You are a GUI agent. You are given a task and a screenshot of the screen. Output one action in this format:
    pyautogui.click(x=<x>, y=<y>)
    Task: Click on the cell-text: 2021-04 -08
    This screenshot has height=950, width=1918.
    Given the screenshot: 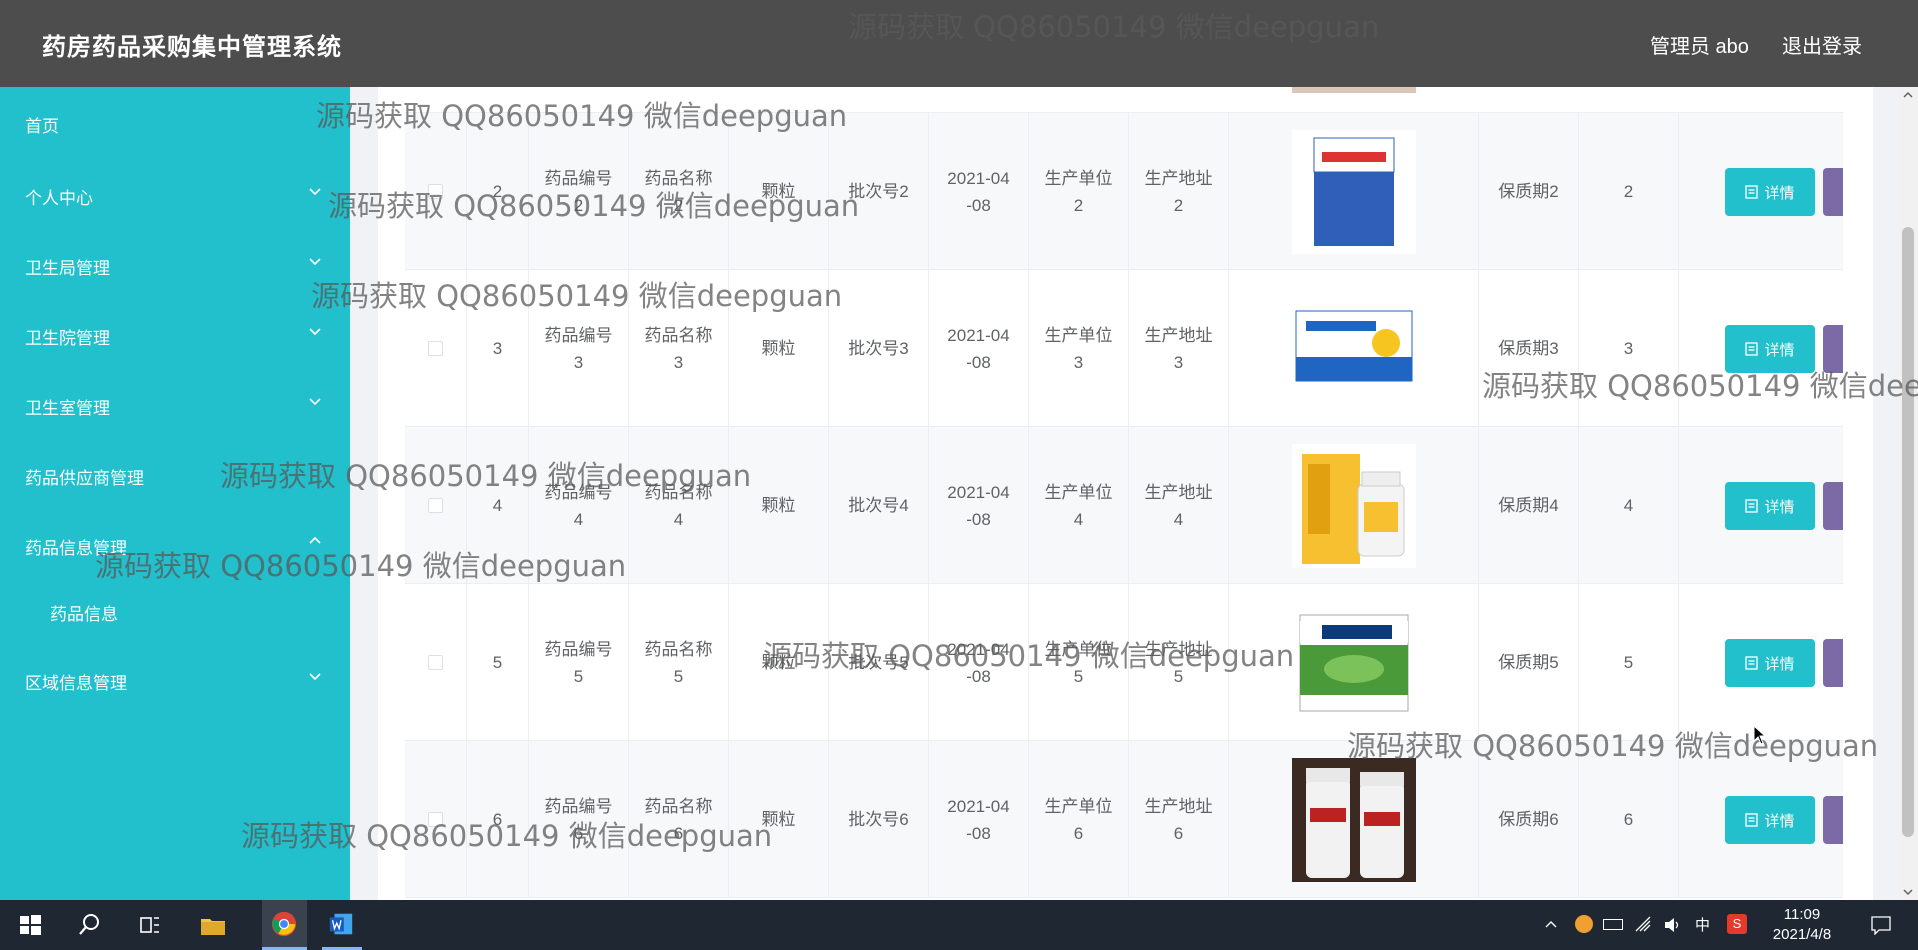 What is the action you would take?
    pyautogui.click(x=978, y=349)
    